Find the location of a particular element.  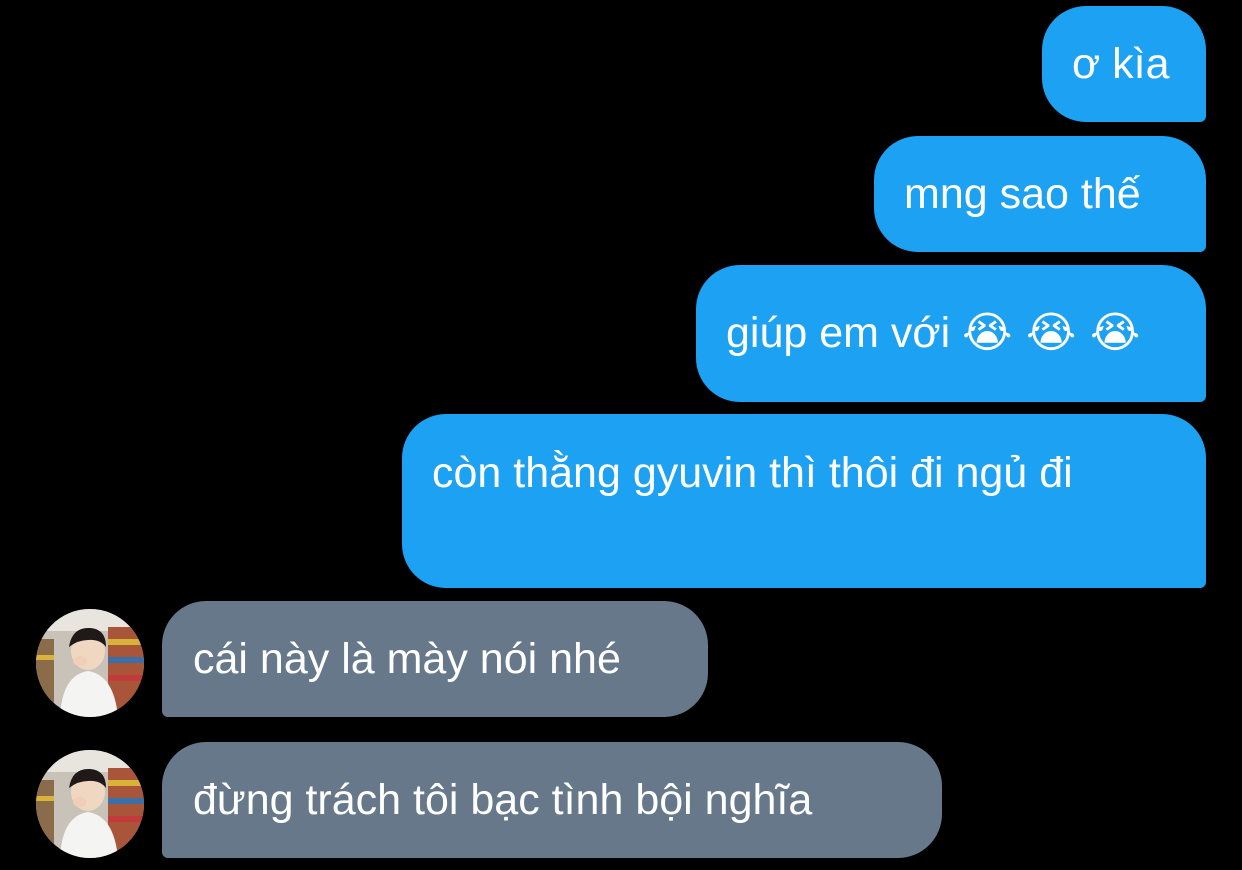

message-bubble-incoming: đừng trách tôi bạc tình bội nghĩa is located at coordinates (552, 800).